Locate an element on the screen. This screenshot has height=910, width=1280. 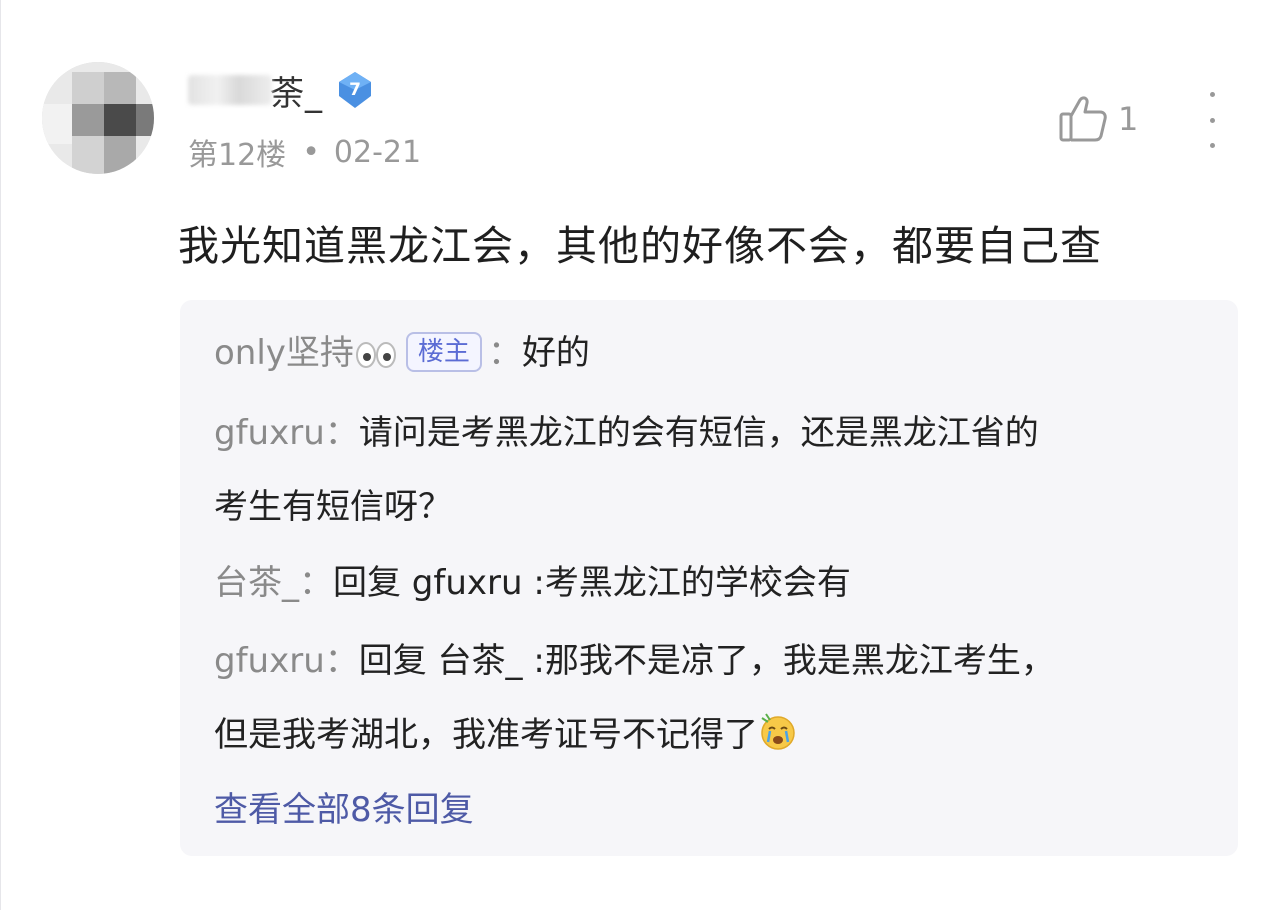
floor-label: 第12楼 is located at coordinates (237, 155).